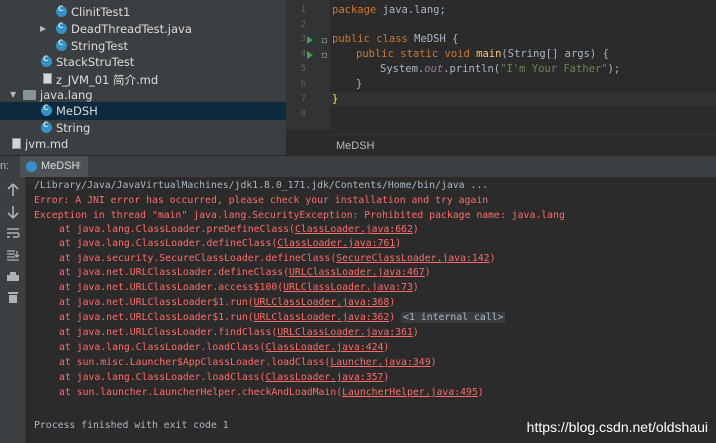 The width and height of the screenshot is (716, 443). What do you see at coordinates (523, 99) in the screenshot?
I see `current-line-highlight` at bounding box center [523, 99].